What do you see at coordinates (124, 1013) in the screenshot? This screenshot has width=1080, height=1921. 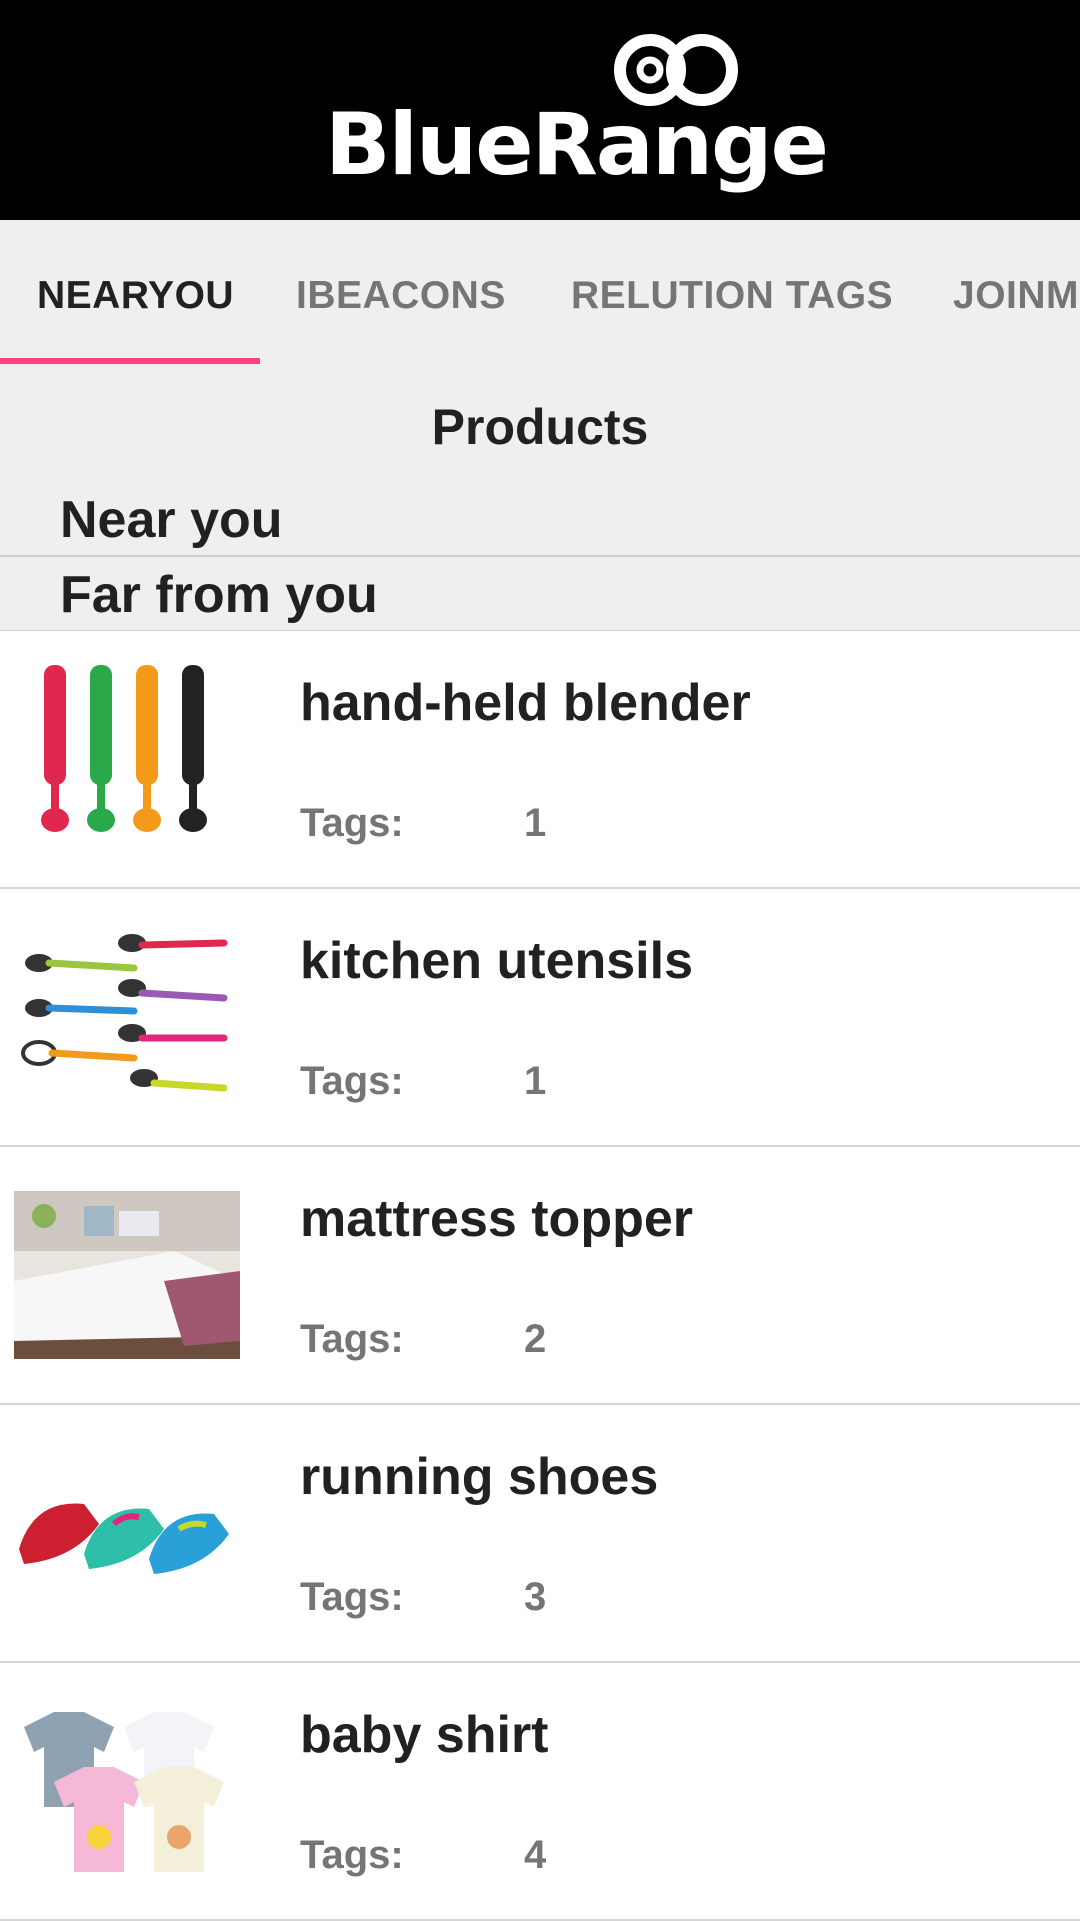 I see `utensils-image` at bounding box center [124, 1013].